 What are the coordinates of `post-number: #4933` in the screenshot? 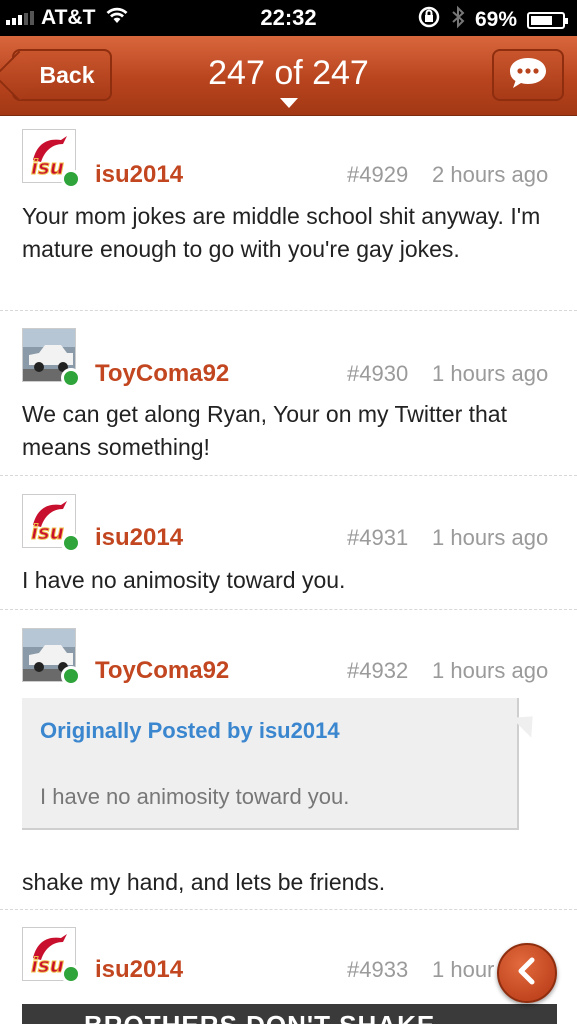 It's located at (377, 970).